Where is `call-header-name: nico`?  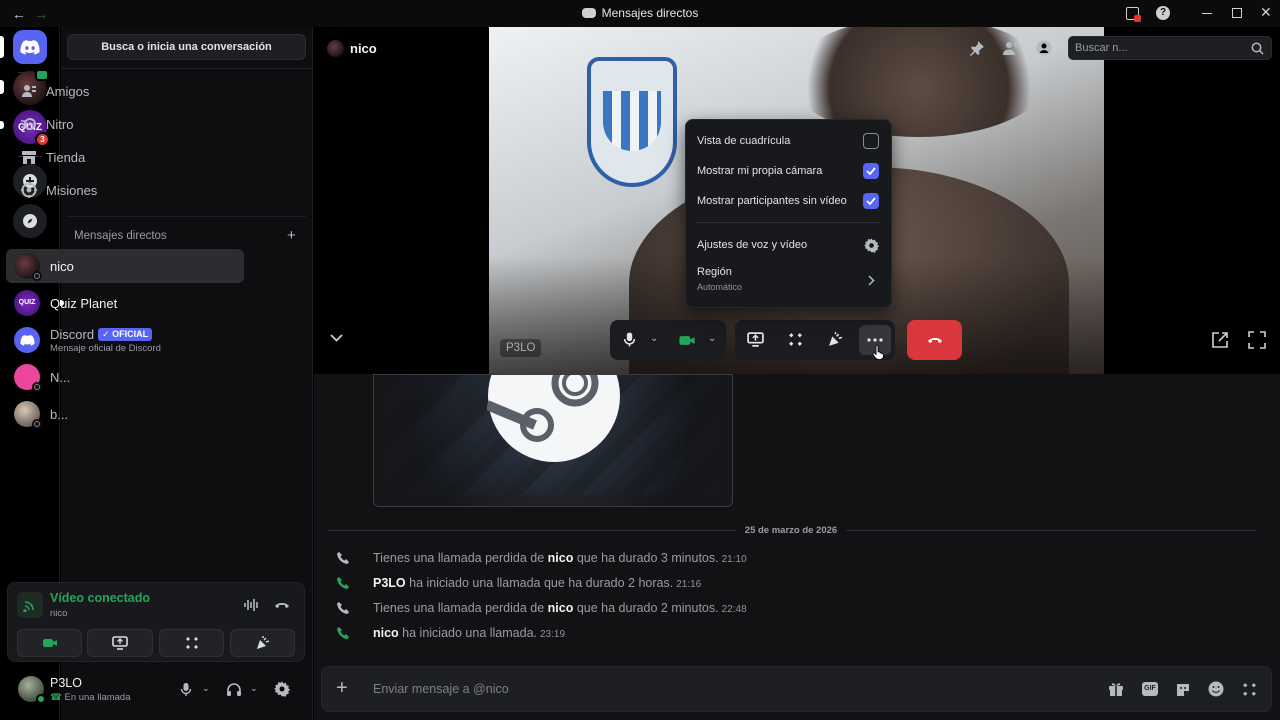 call-header-name: nico is located at coordinates (363, 48).